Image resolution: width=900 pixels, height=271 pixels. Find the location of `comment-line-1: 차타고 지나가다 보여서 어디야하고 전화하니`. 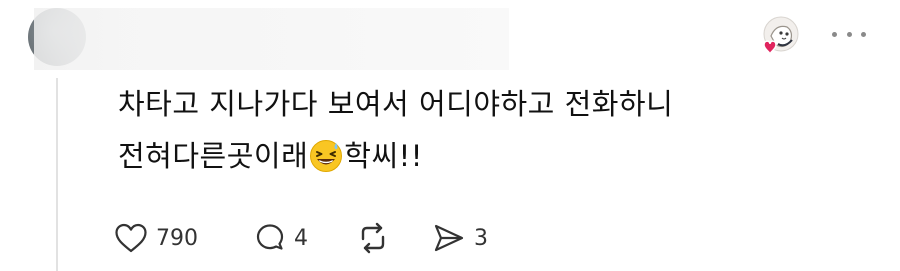

comment-line-1: 차타고 지나가다 보여서 어디야하고 전화하니 is located at coordinates (396, 104).